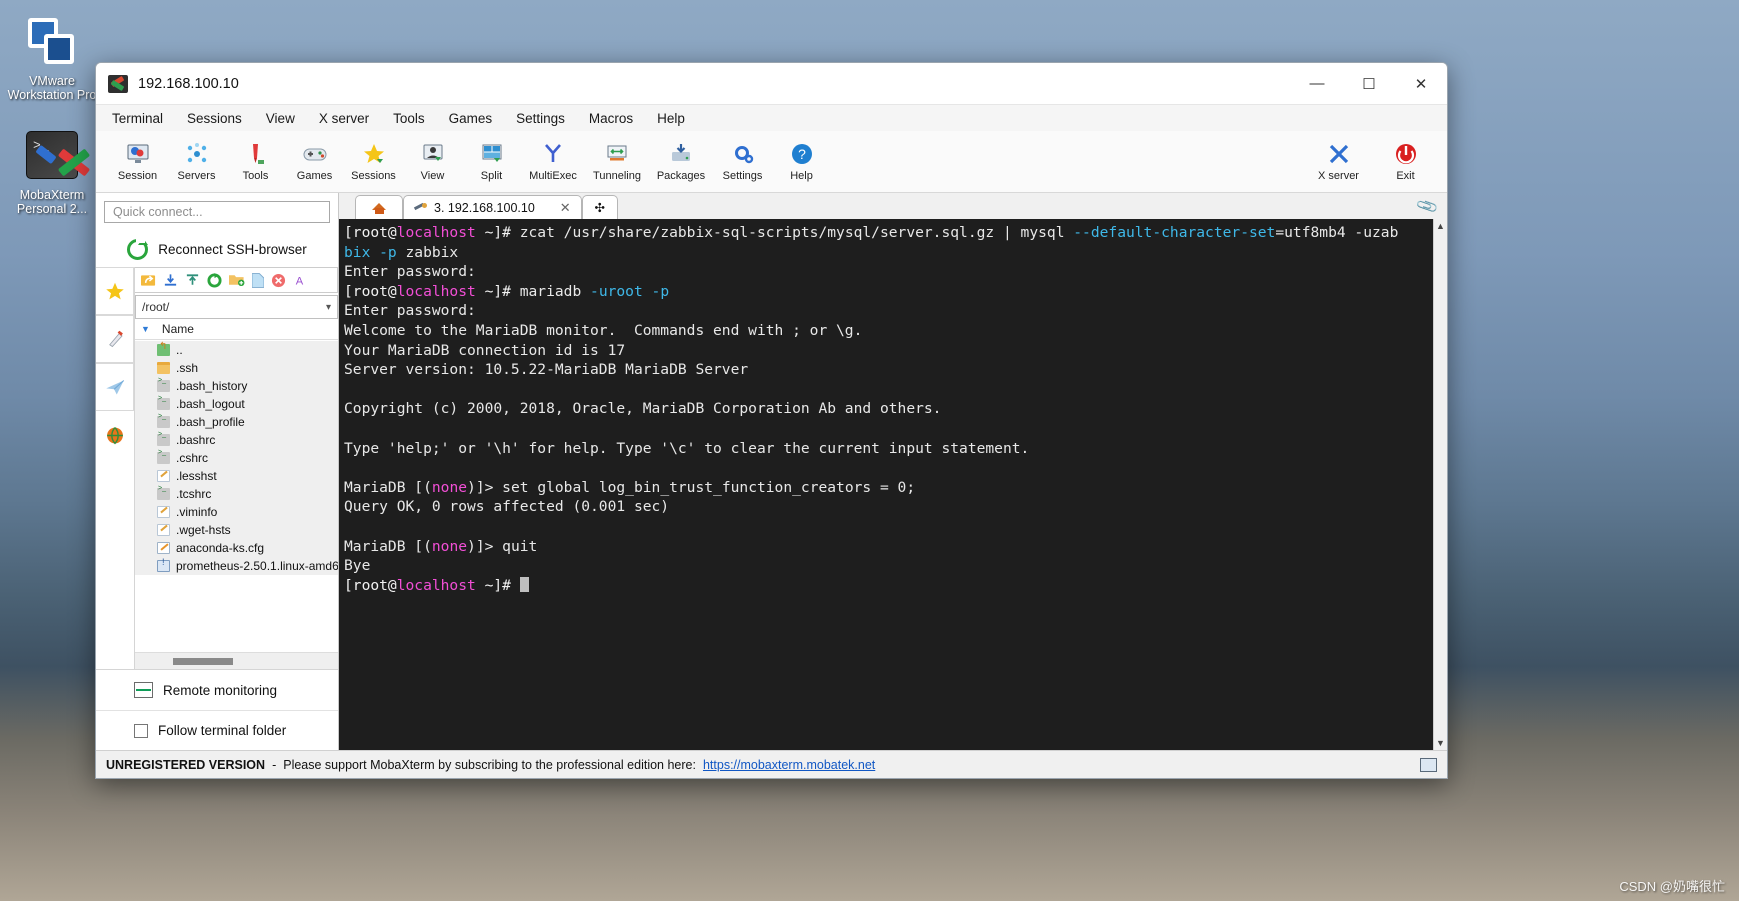 This screenshot has width=1739, height=901. I want to click on toolbar-view: View, so click(432, 161).